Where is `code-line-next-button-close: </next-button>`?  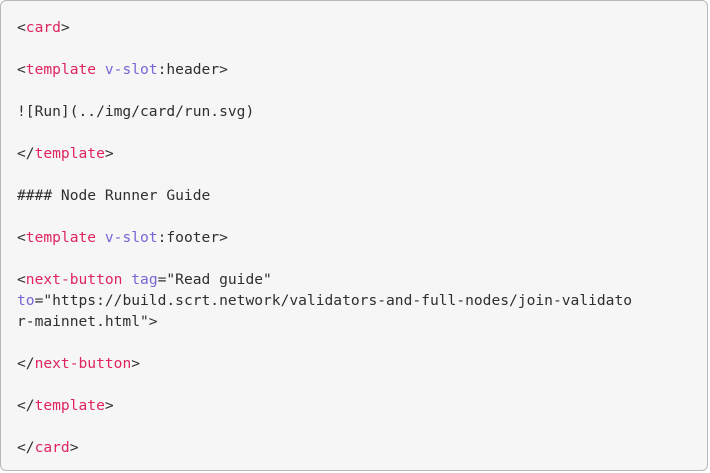 code-line-next-button-close: </next-button> is located at coordinates (354, 363).